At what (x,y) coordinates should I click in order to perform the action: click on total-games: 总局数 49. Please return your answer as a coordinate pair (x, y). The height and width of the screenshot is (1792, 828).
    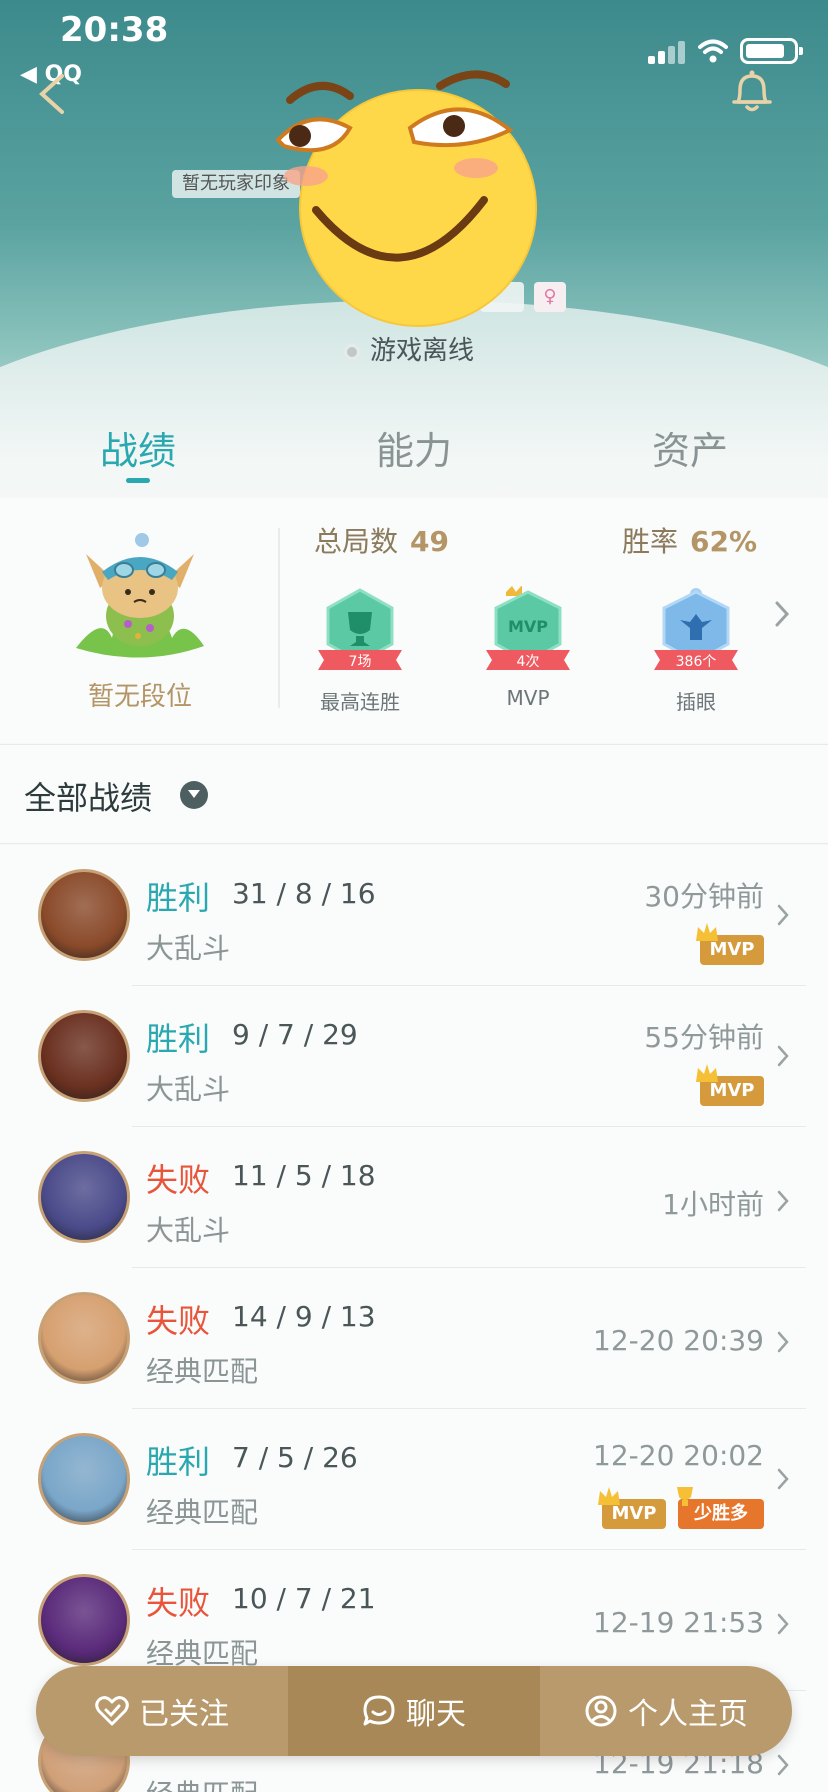
    Looking at the image, I should click on (381, 540).